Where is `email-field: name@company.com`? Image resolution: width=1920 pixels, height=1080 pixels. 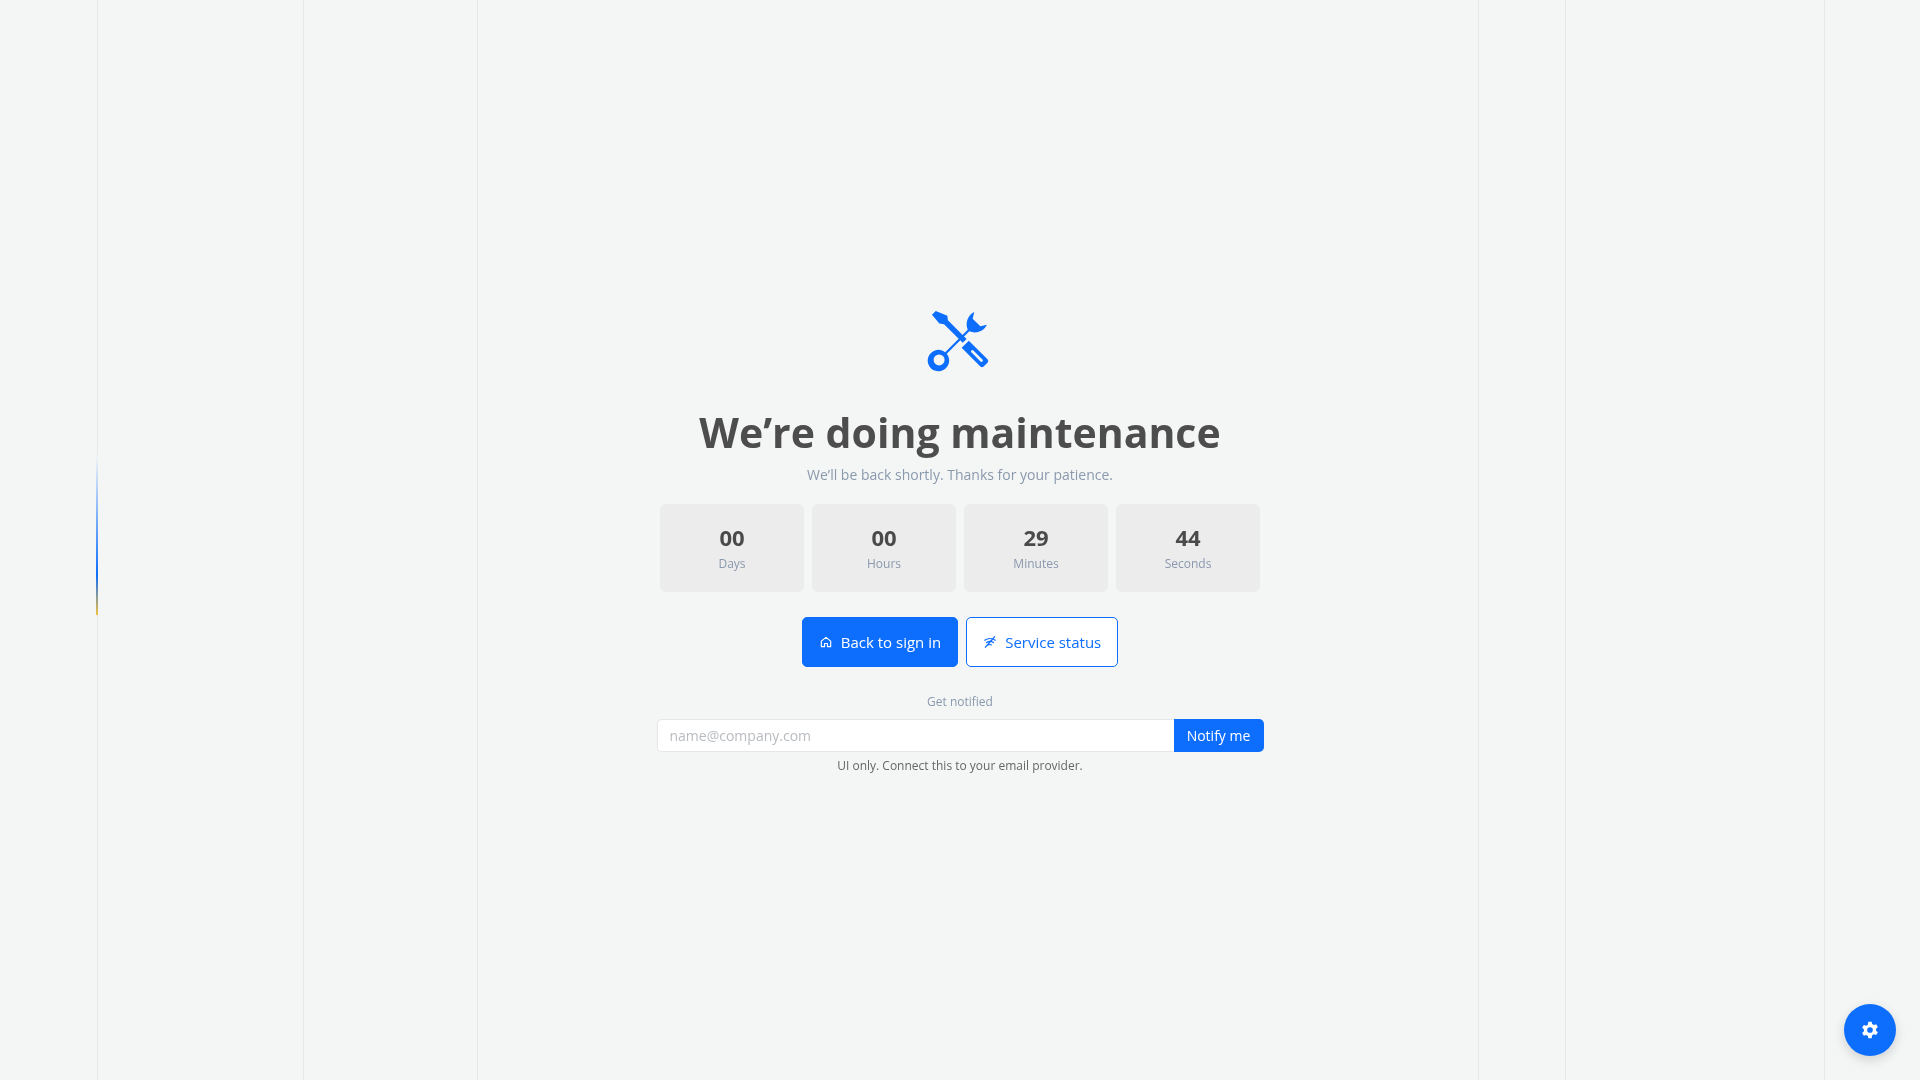 email-field: name@company.com is located at coordinates (915, 736).